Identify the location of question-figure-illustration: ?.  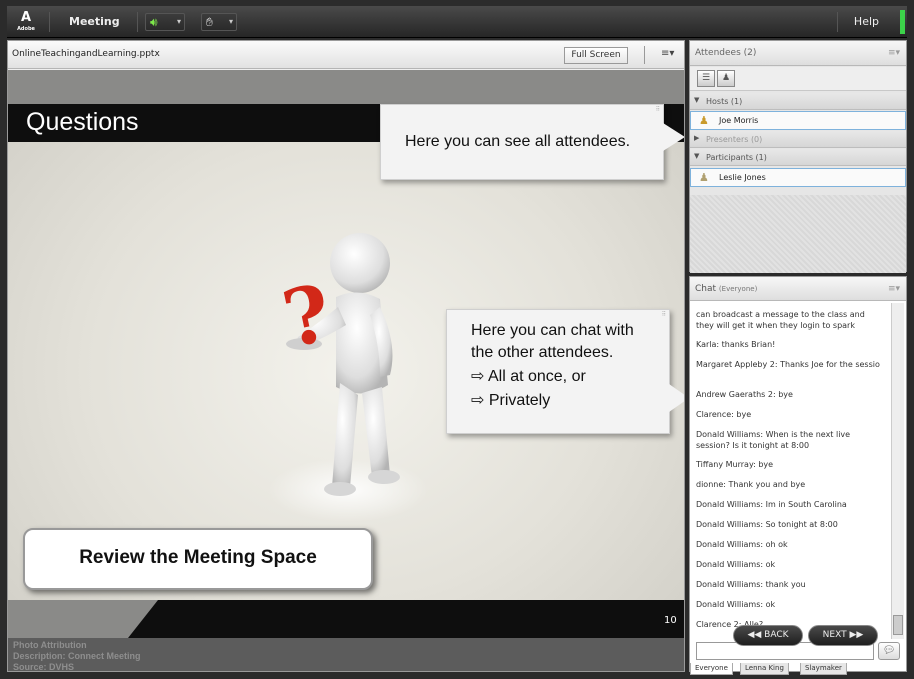
(348, 377).